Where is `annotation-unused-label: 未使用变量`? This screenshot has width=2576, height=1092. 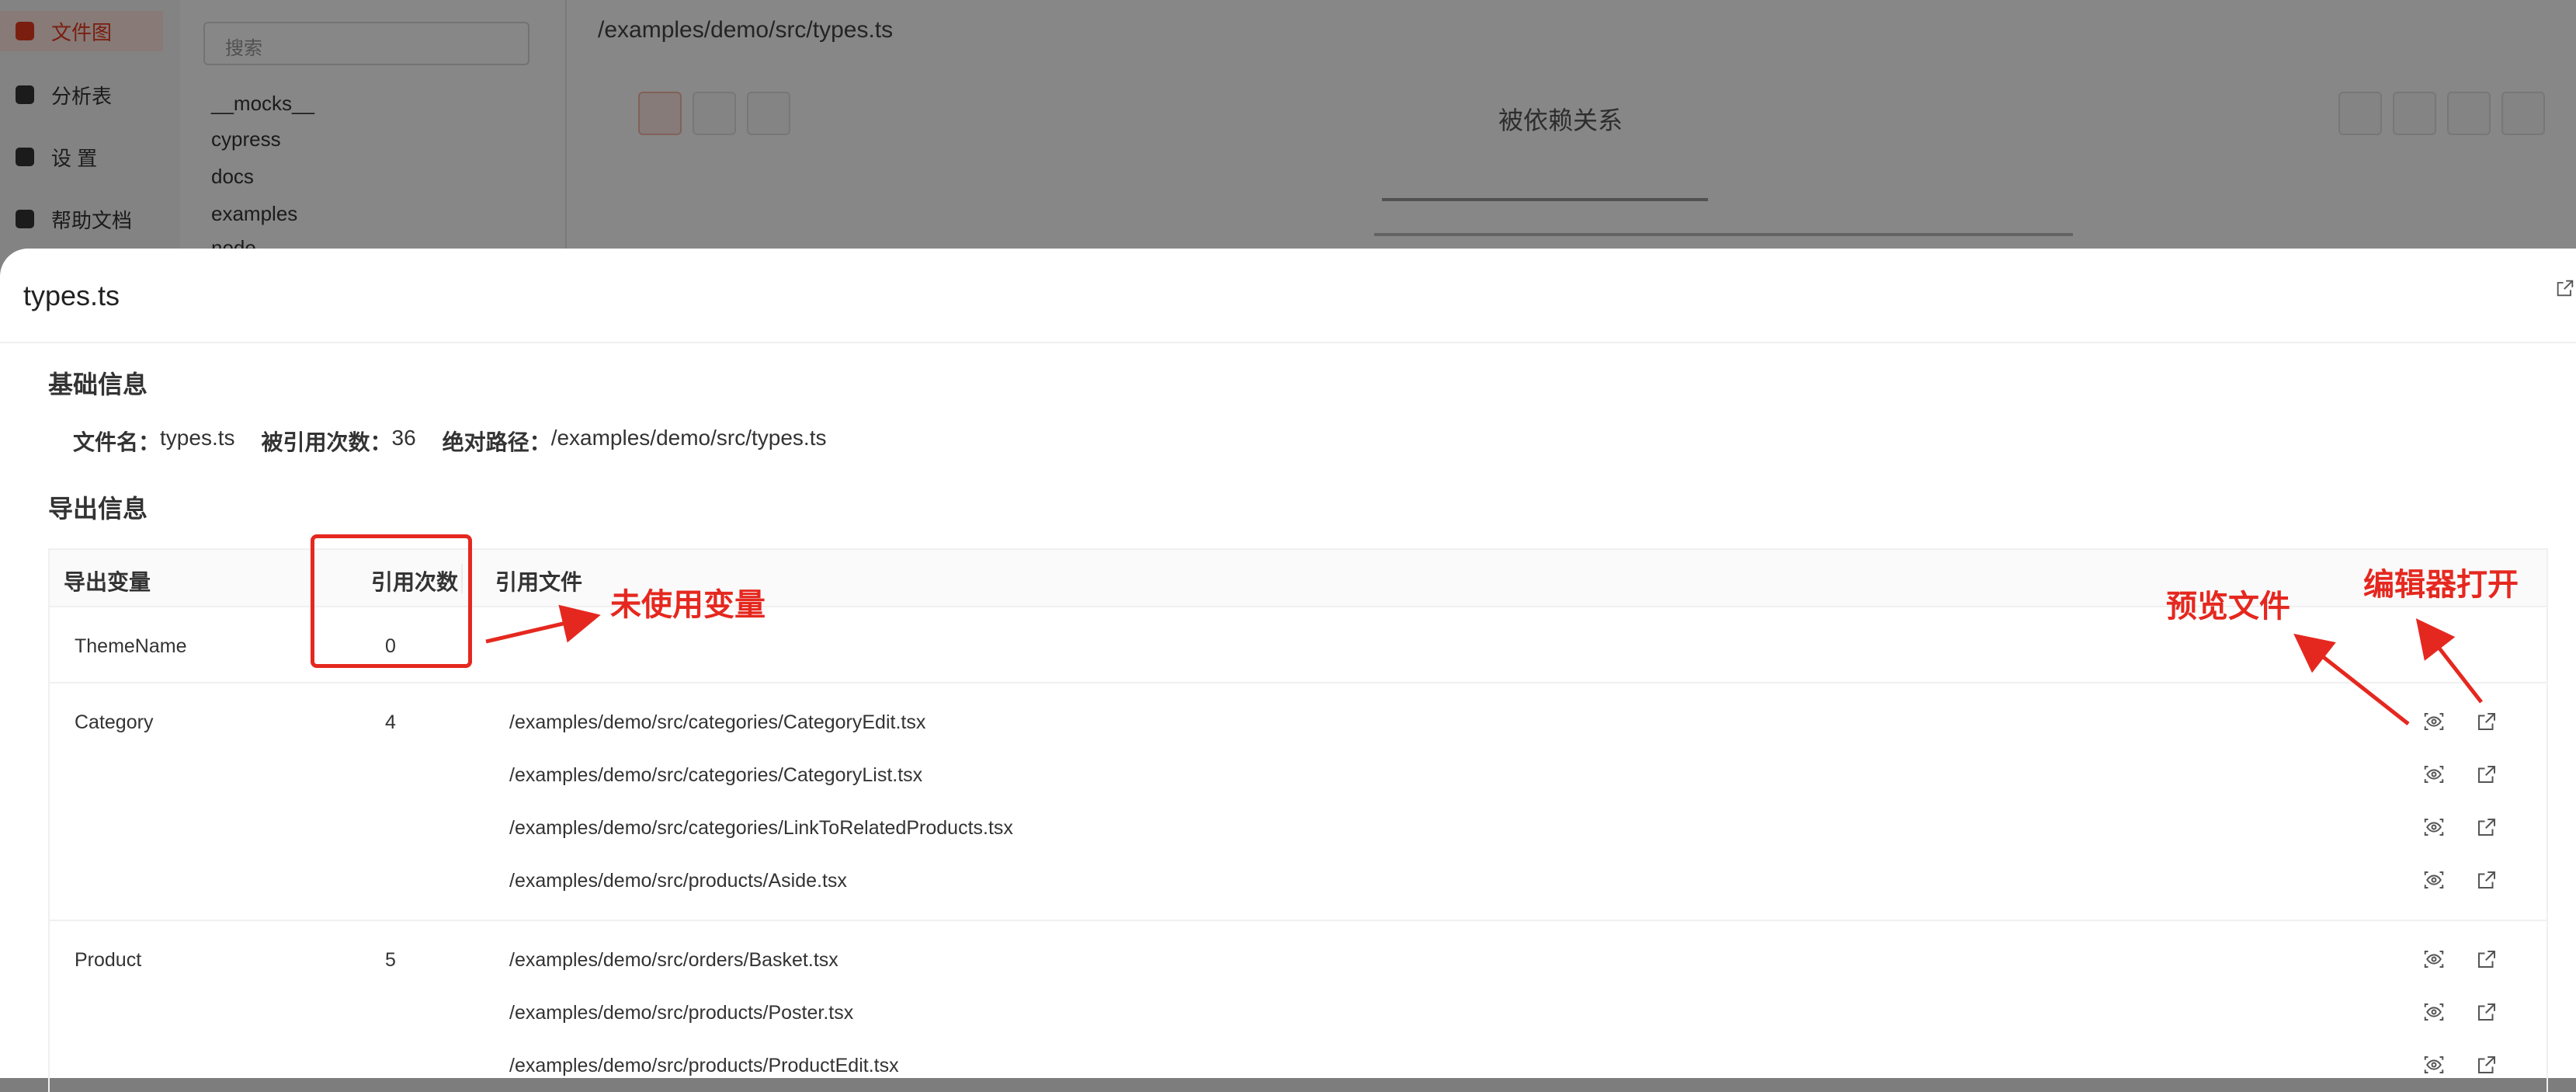
annotation-unused-label: 未使用变量 is located at coordinates (688, 605).